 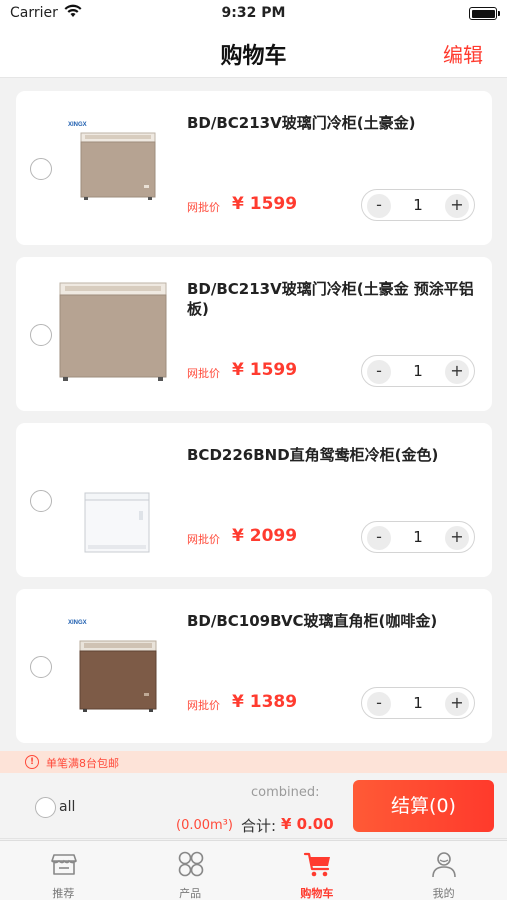 I want to click on tab-recommend: 推荐, so click(x=63, y=870).